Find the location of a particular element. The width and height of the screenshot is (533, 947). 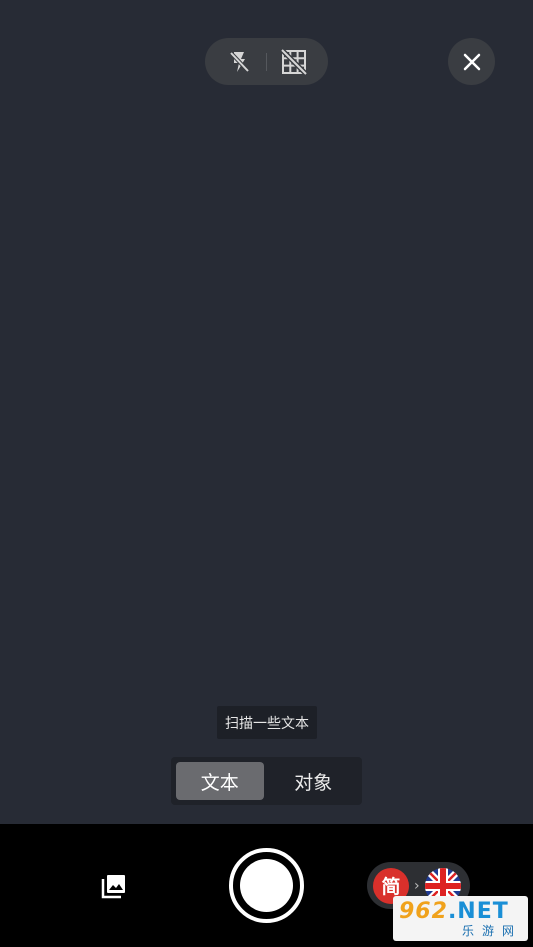

close-icon is located at coordinates (471, 61).